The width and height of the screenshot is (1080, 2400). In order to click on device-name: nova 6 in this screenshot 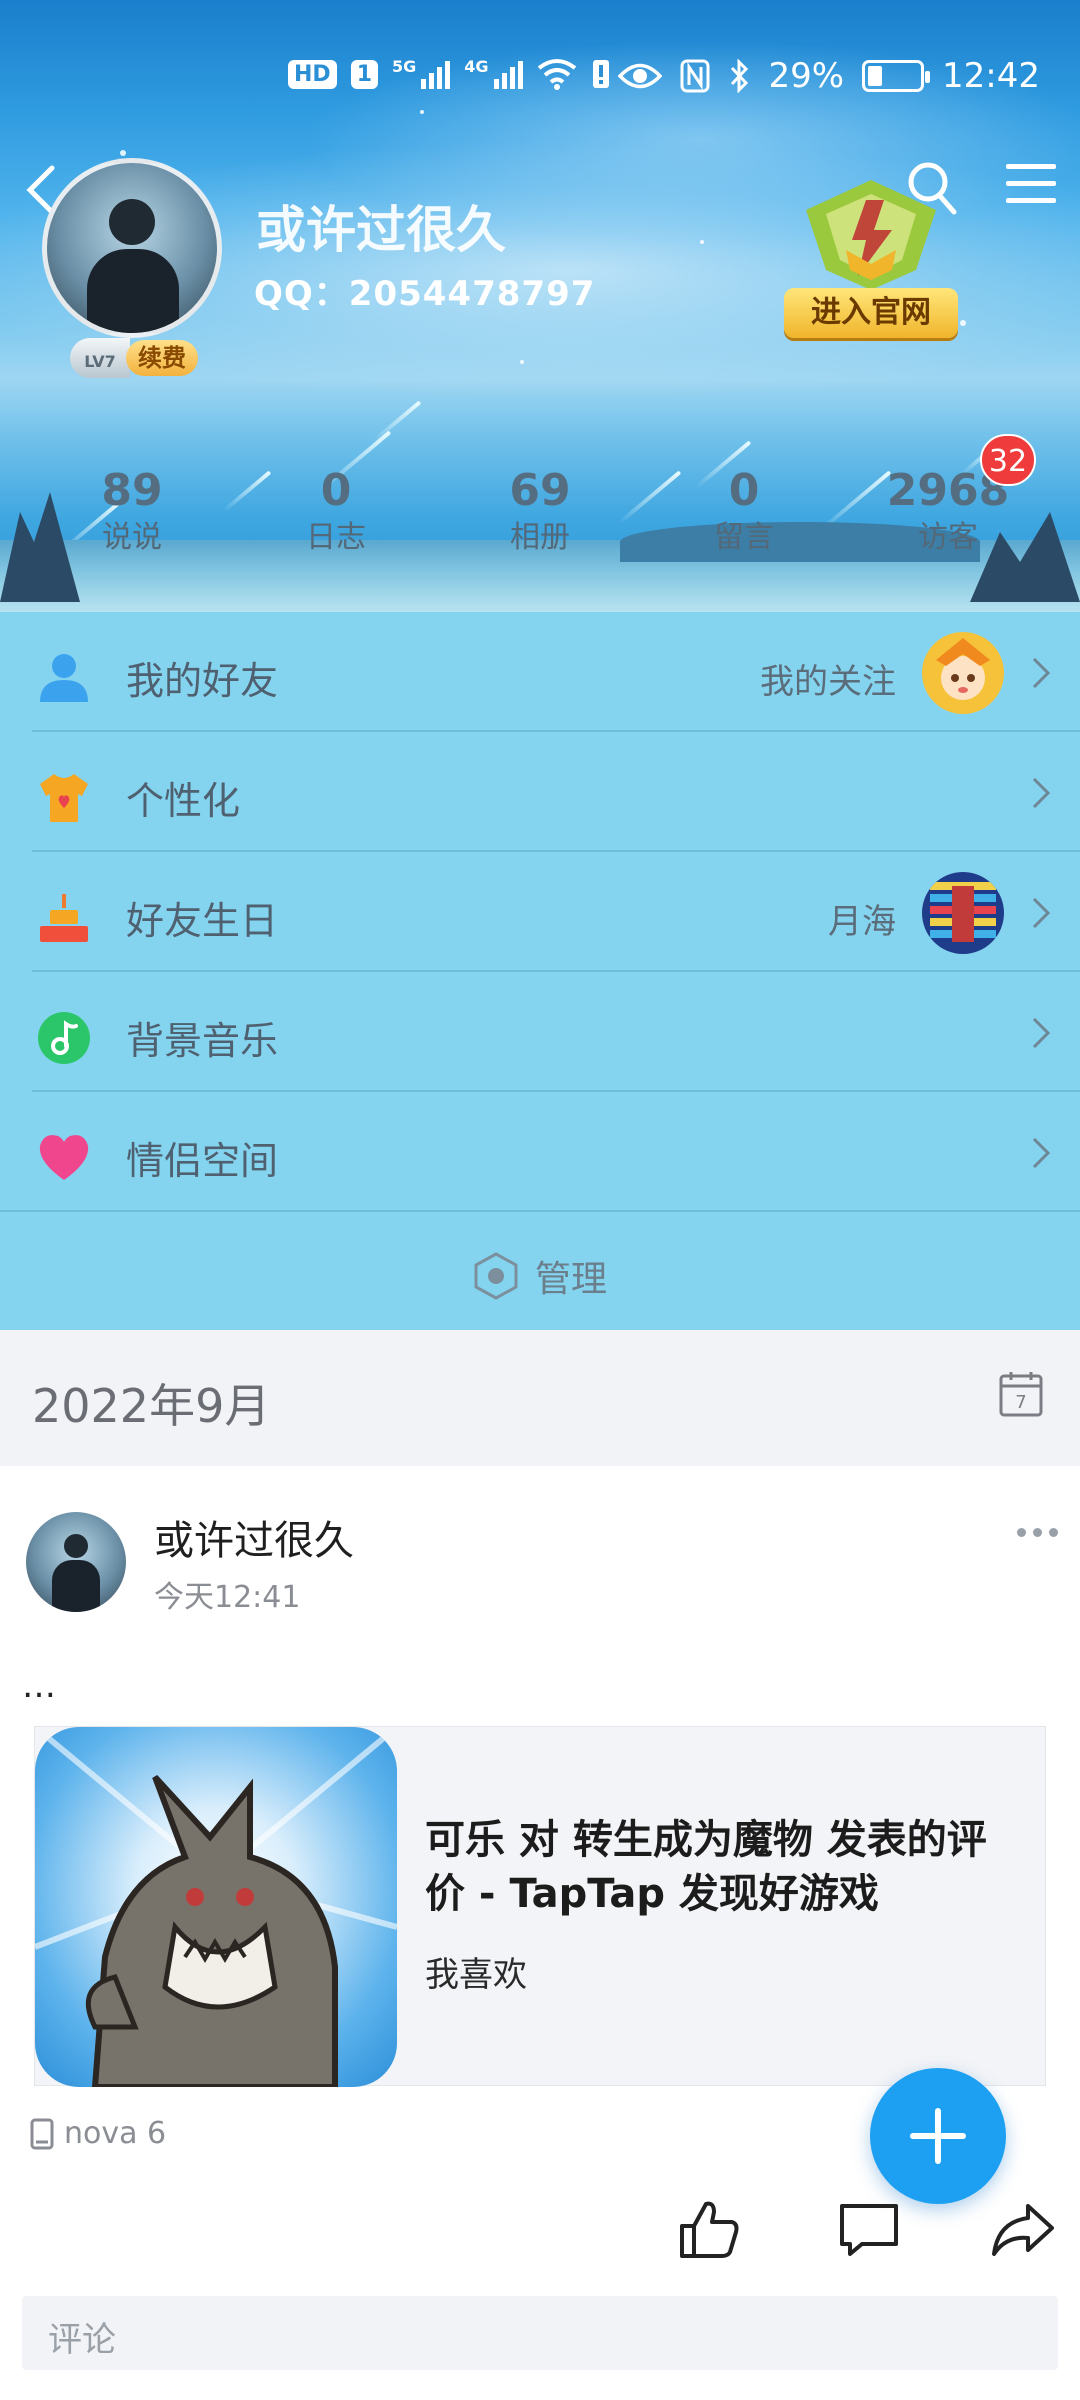, I will do `click(115, 2133)`.